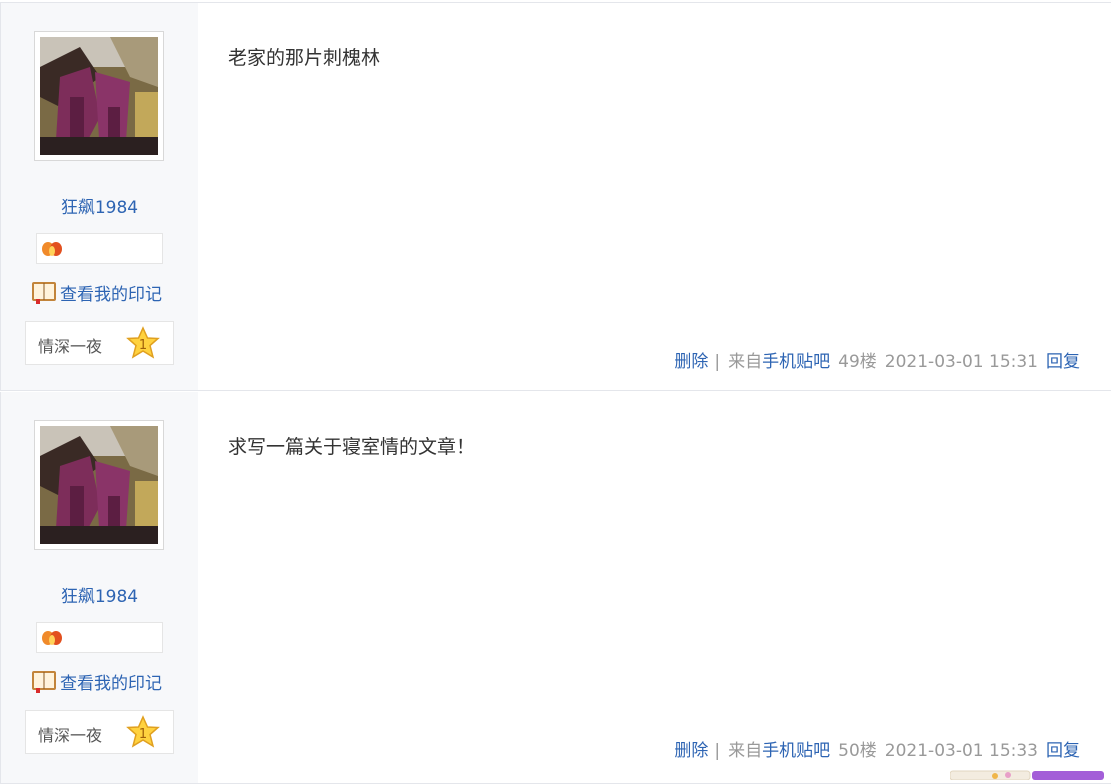 The height and width of the screenshot is (784, 1120). Describe the element at coordinates (304, 58) in the screenshot. I see `post-content: 老家的那片刺槐林` at that location.